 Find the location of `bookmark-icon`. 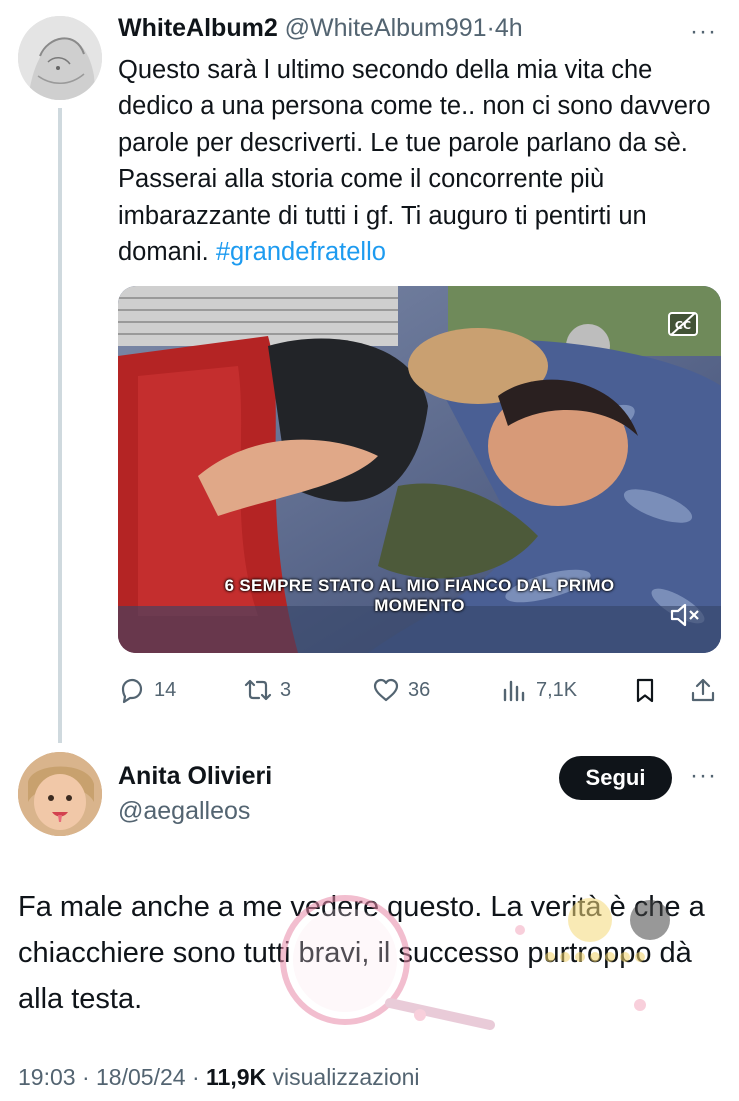

bookmark-icon is located at coordinates (645, 690).